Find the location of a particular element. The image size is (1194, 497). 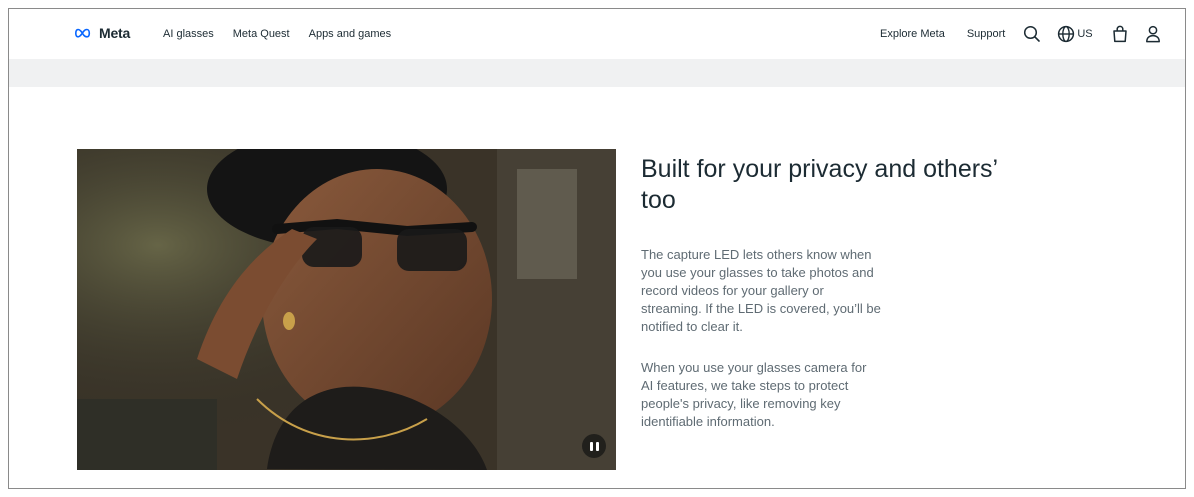

brand-name: Meta is located at coordinates (115, 33).